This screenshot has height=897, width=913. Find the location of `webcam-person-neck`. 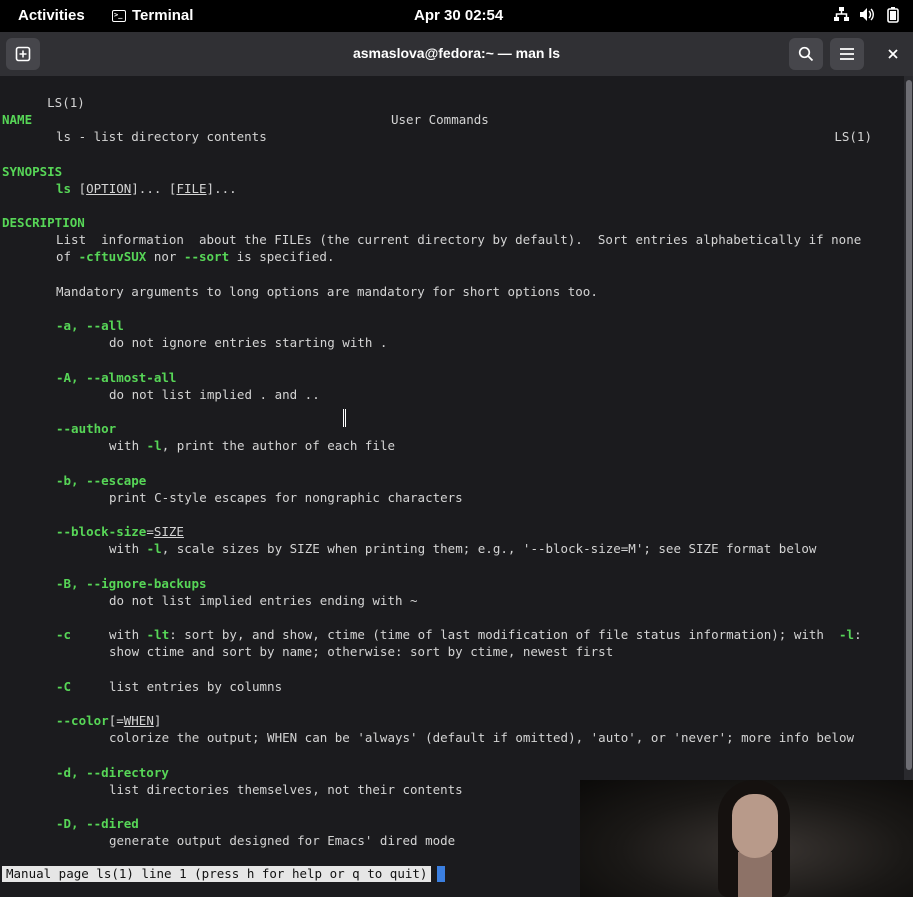

webcam-person-neck is located at coordinates (755, 874).